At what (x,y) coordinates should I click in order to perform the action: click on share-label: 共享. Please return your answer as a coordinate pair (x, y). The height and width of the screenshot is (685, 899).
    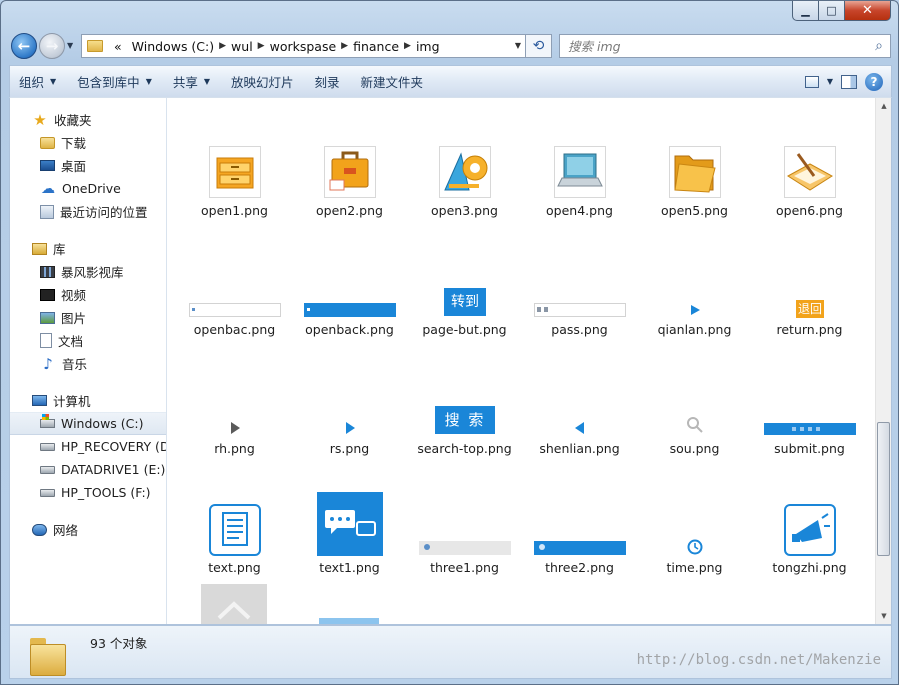
    Looking at the image, I should click on (185, 82).